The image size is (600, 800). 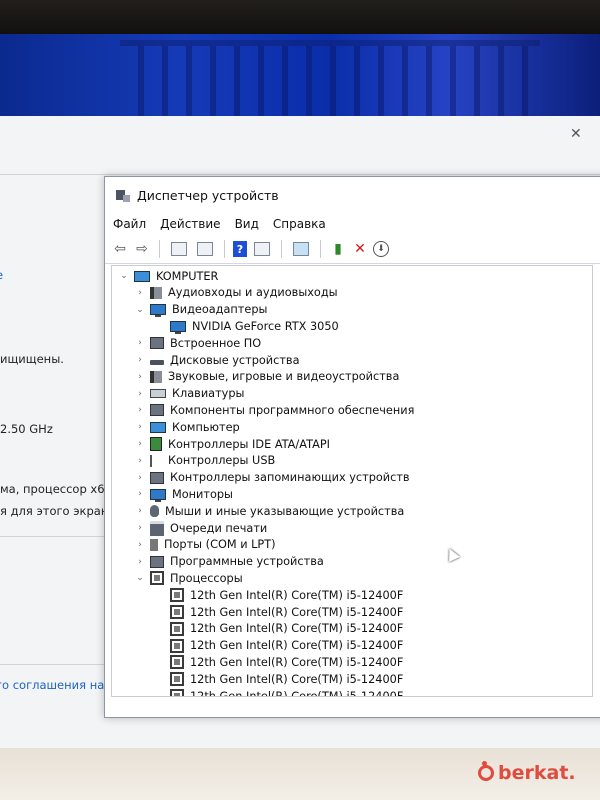 I want to click on tree-category: › Компоненты программного обеспечения, so click(x=274, y=410).